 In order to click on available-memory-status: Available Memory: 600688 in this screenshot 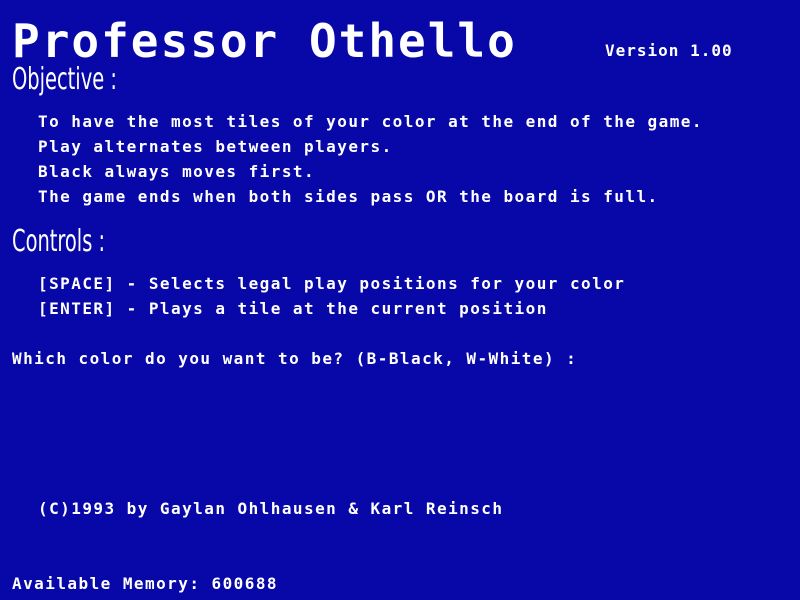, I will do `click(145, 583)`.